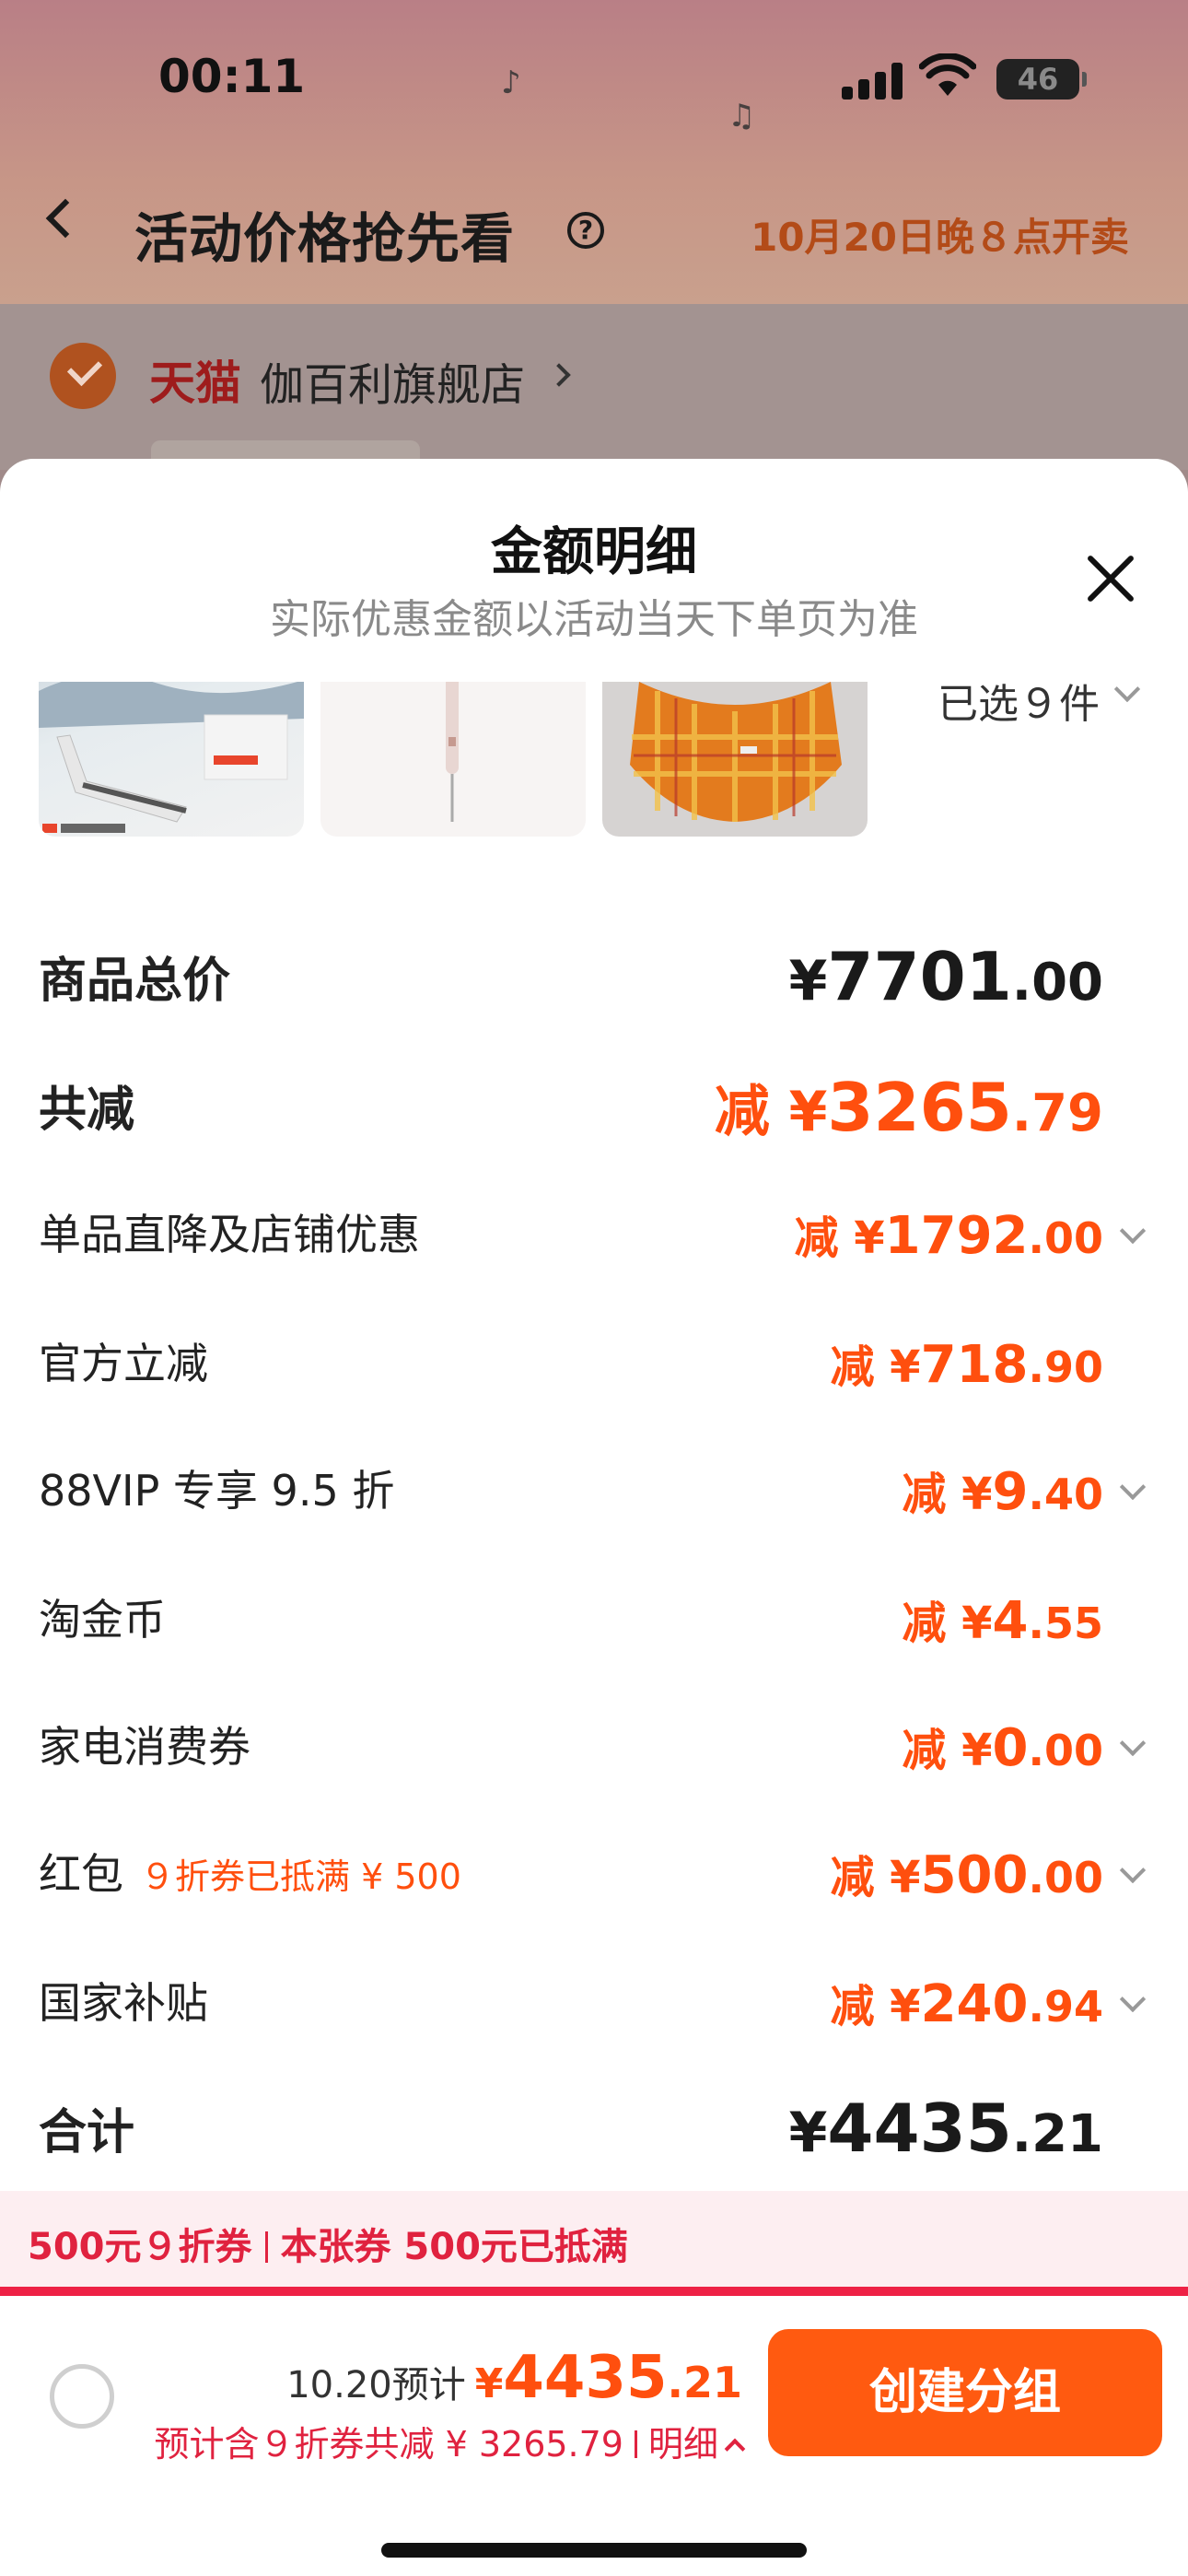 The width and height of the screenshot is (1188, 2576). Describe the element at coordinates (594, 1494) in the screenshot. I see `vip-discount-row: 88VIP 专享 9.5 折 减 ¥9.40` at that location.